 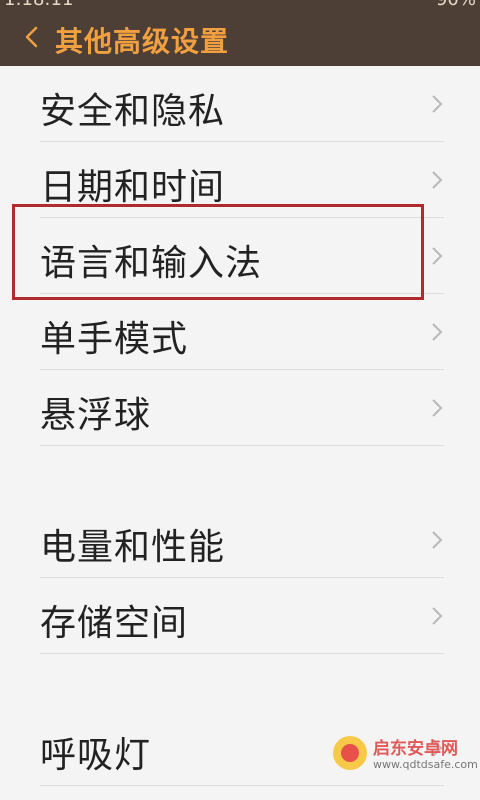 I want to click on settings-item-storage: 存储空间, so click(x=240, y=616).